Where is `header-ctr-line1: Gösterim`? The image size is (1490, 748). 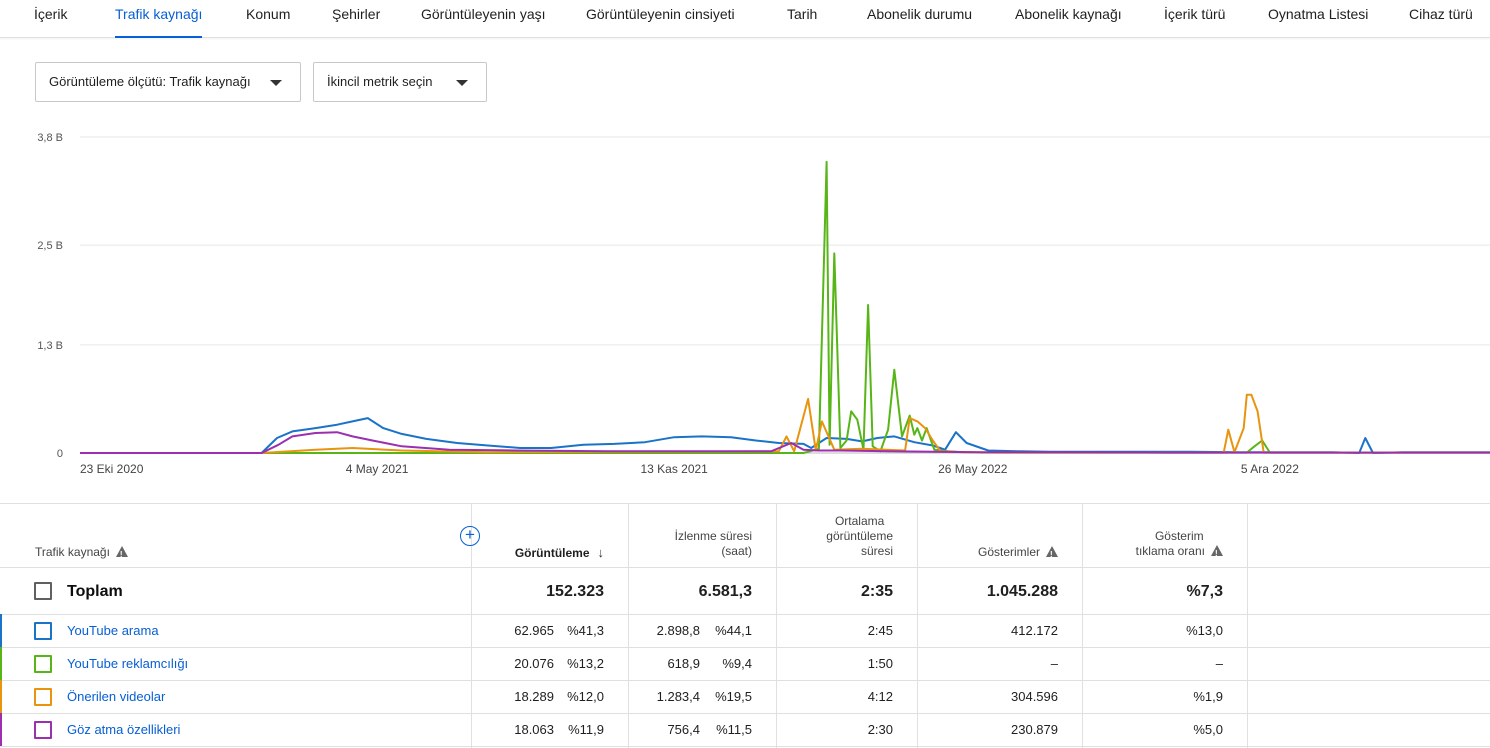
header-ctr-line1: Gösterim is located at coordinates (1179, 536).